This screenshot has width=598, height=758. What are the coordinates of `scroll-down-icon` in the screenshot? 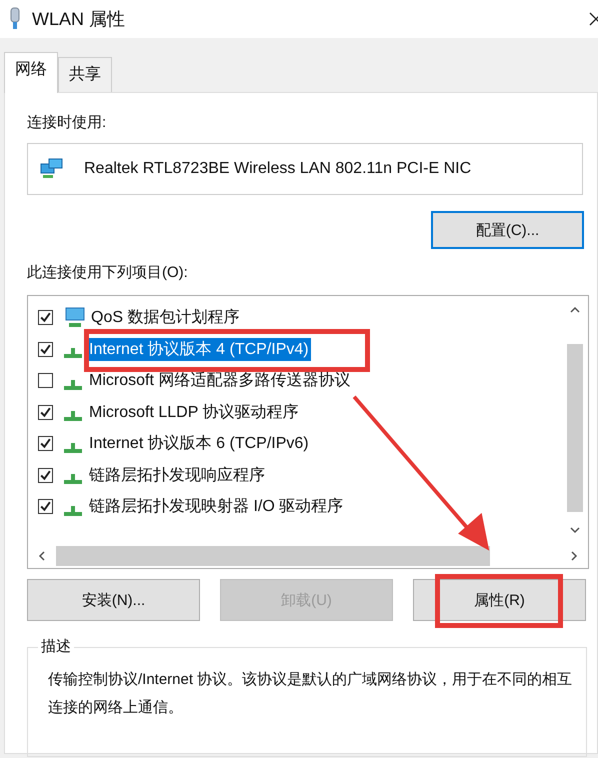 It's located at (575, 530).